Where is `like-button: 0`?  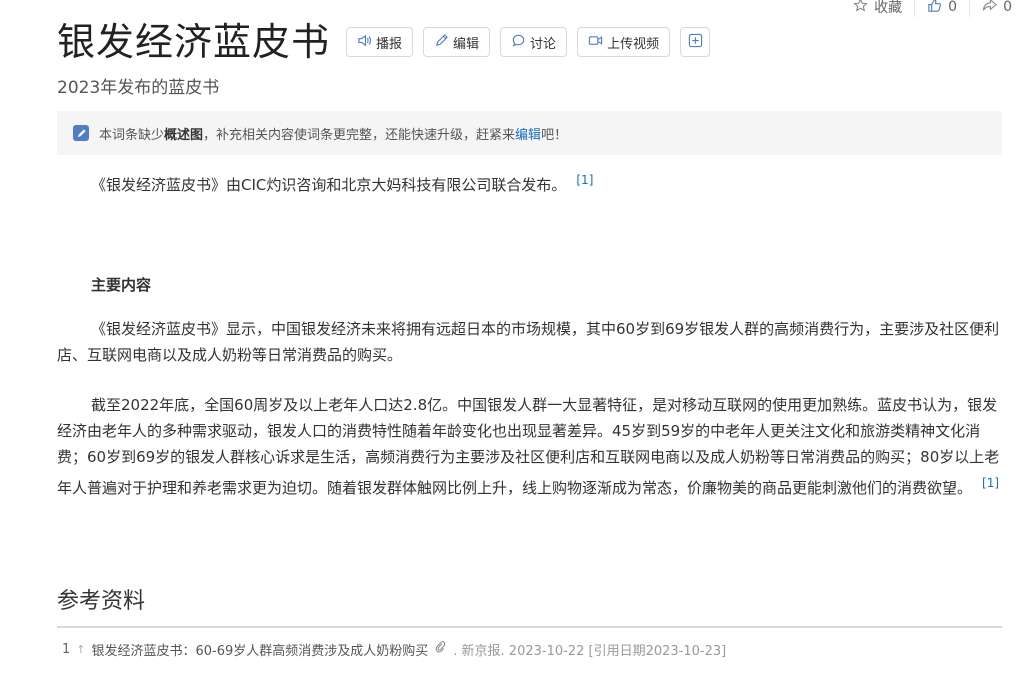
like-button: 0 is located at coordinates (941, 8).